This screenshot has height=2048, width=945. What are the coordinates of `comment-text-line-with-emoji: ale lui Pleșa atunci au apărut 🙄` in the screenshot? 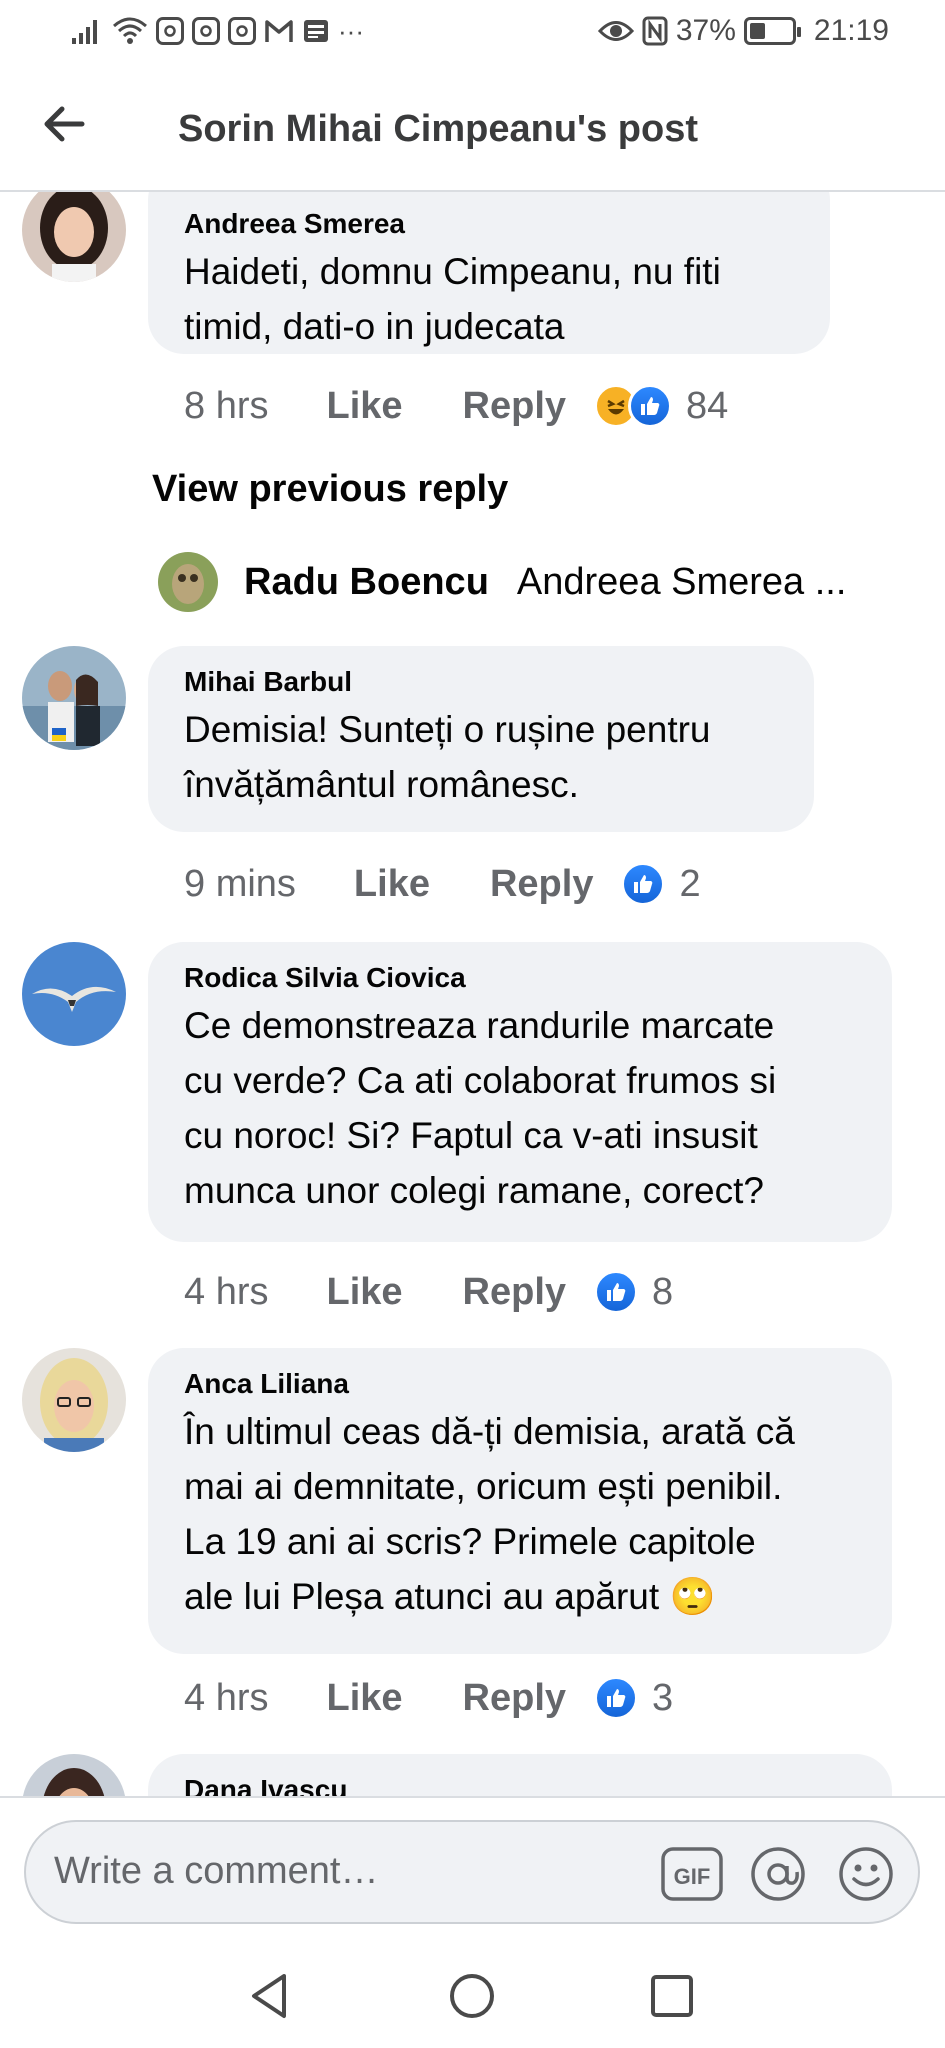 It's located at (520, 1596).